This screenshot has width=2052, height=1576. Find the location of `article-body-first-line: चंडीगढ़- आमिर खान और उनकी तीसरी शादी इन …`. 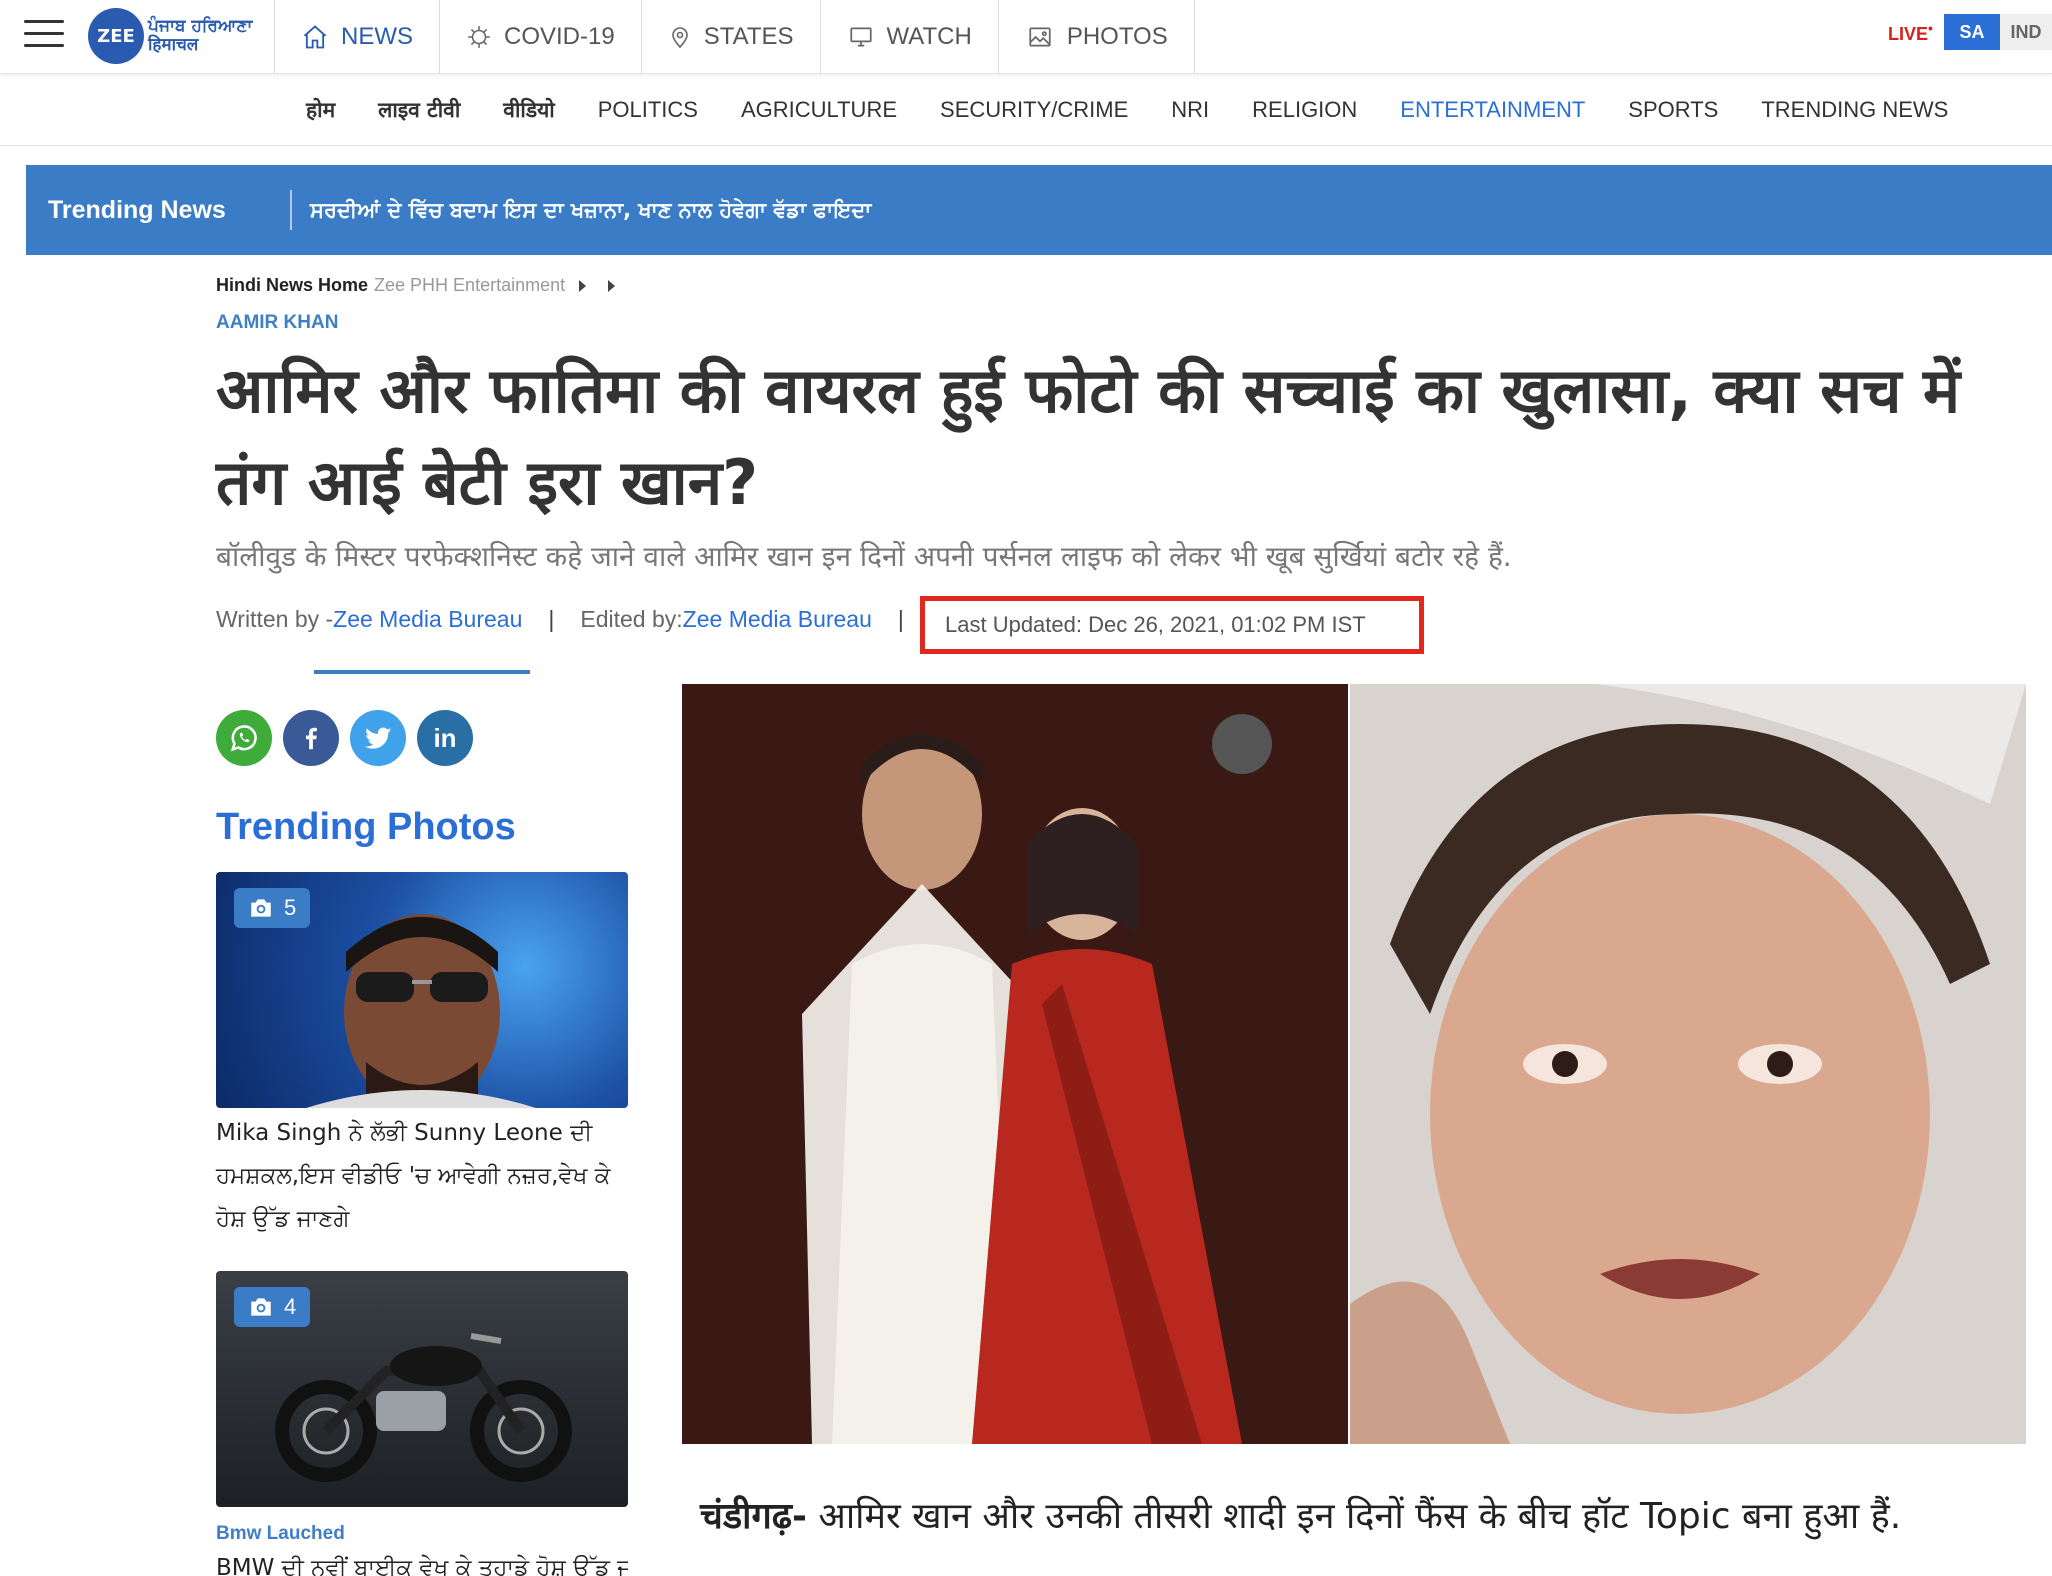

article-body-first-line: चंडीगढ़- आमिर खान और उनकी तीसरी शादी इन … is located at coordinates (1301, 1516).